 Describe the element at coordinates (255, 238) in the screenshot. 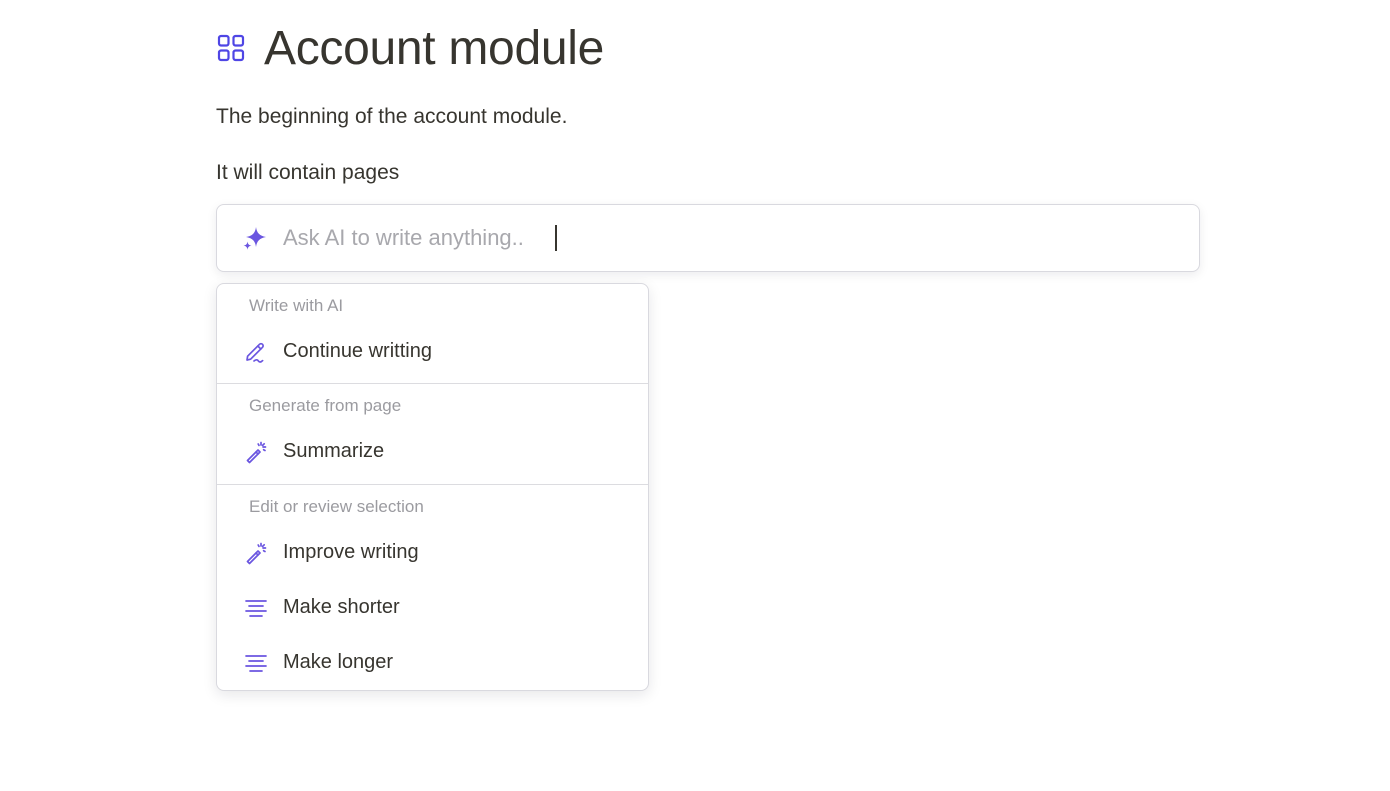

I see `sparkle-icon` at that location.